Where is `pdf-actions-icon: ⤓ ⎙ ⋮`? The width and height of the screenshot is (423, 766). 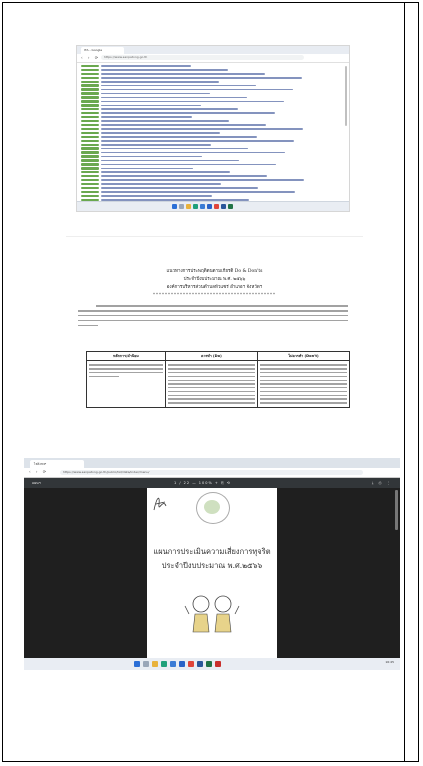 pdf-actions-icon: ⤓ ⎙ ⋮ is located at coordinates (382, 483).